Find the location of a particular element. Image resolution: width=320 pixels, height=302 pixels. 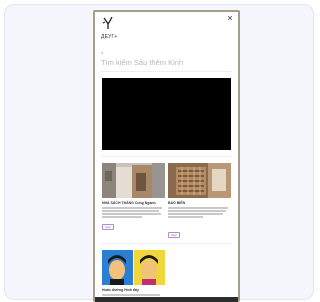

logo-mark-icon is located at coordinates (108, 23).